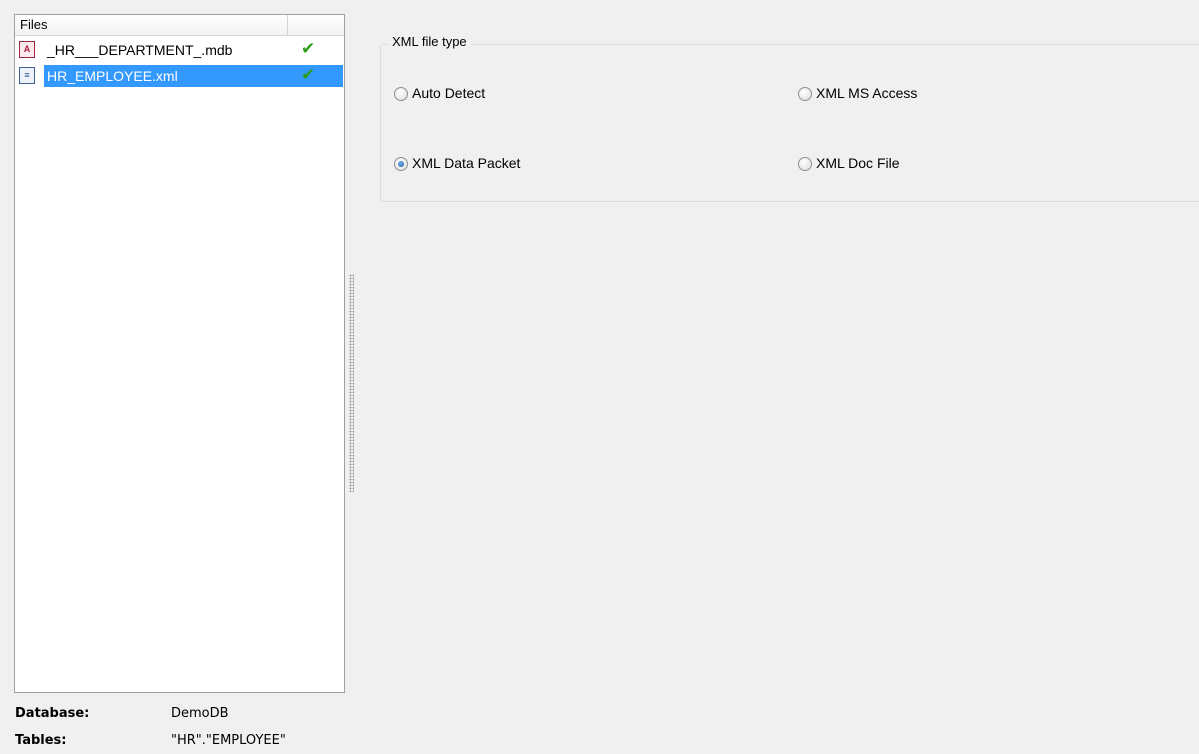 This screenshot has width=1199, height=754. What do you see at coordinates (448, 93) in the screenshot?
I see `radio-label: Auto Detect` at bounding box center [448, 93].